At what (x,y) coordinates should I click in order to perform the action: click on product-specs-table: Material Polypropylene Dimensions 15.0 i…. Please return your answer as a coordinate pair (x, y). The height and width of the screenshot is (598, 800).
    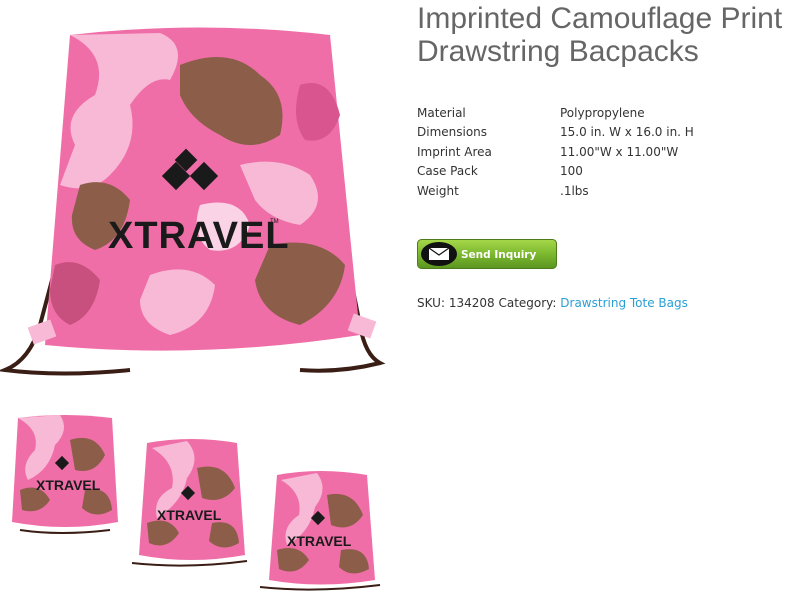
    Looking at the image, I should click on (555, 152).